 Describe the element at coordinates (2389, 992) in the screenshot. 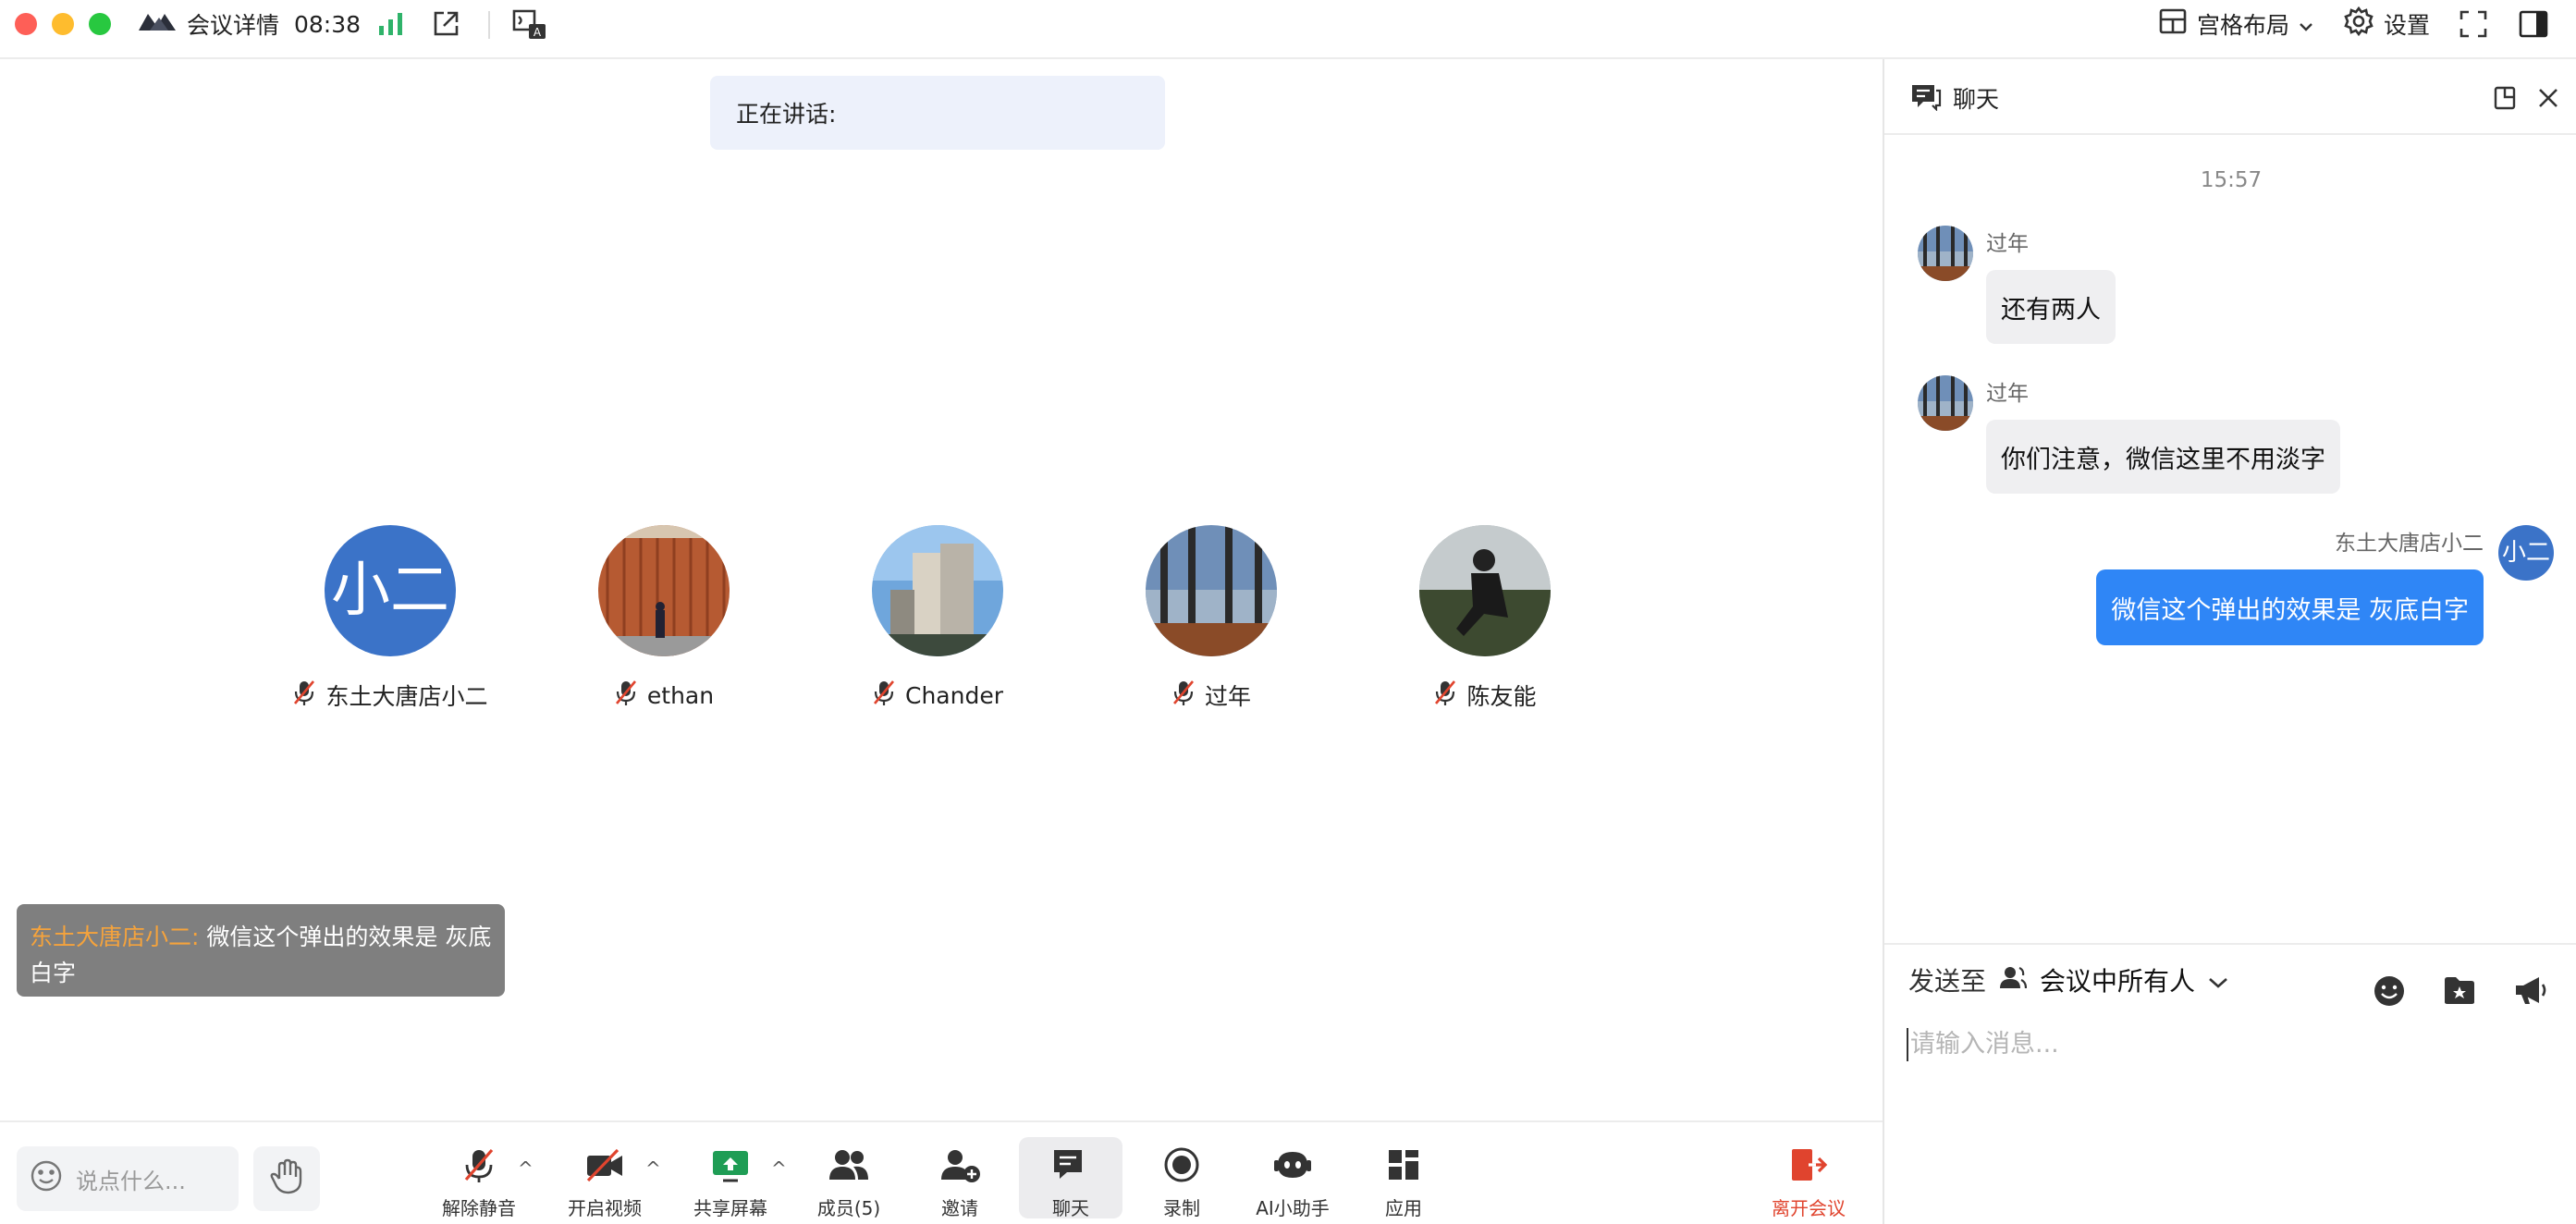

I see `emoji-icon` at that location.